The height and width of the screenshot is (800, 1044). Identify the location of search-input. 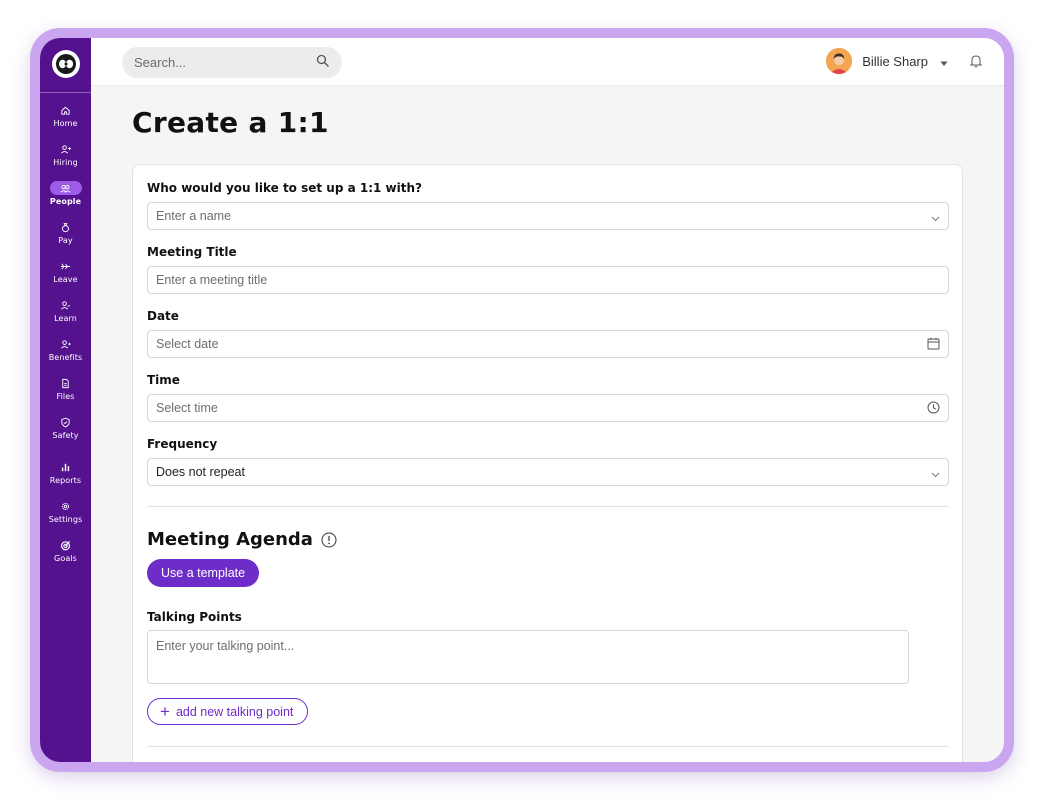
(214, 62).